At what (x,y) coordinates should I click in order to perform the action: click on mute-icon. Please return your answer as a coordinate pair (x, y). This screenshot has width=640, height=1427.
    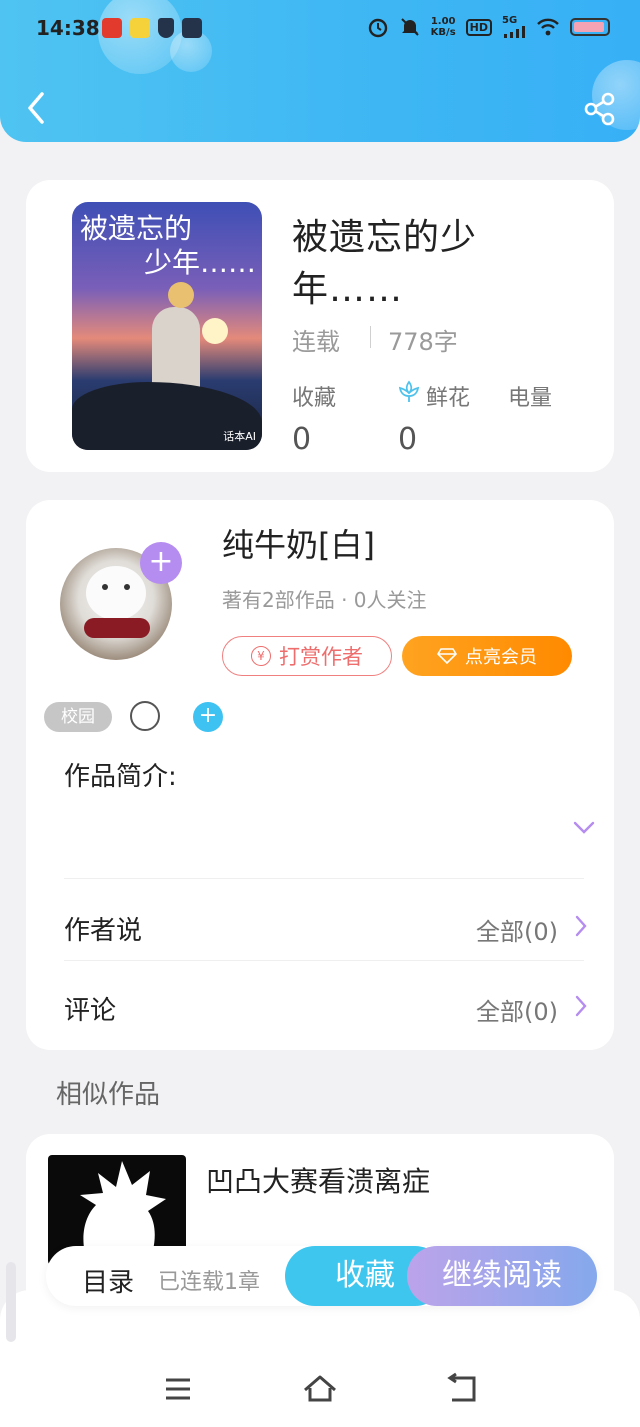
    Looking at the image, I should click on (409, 27).